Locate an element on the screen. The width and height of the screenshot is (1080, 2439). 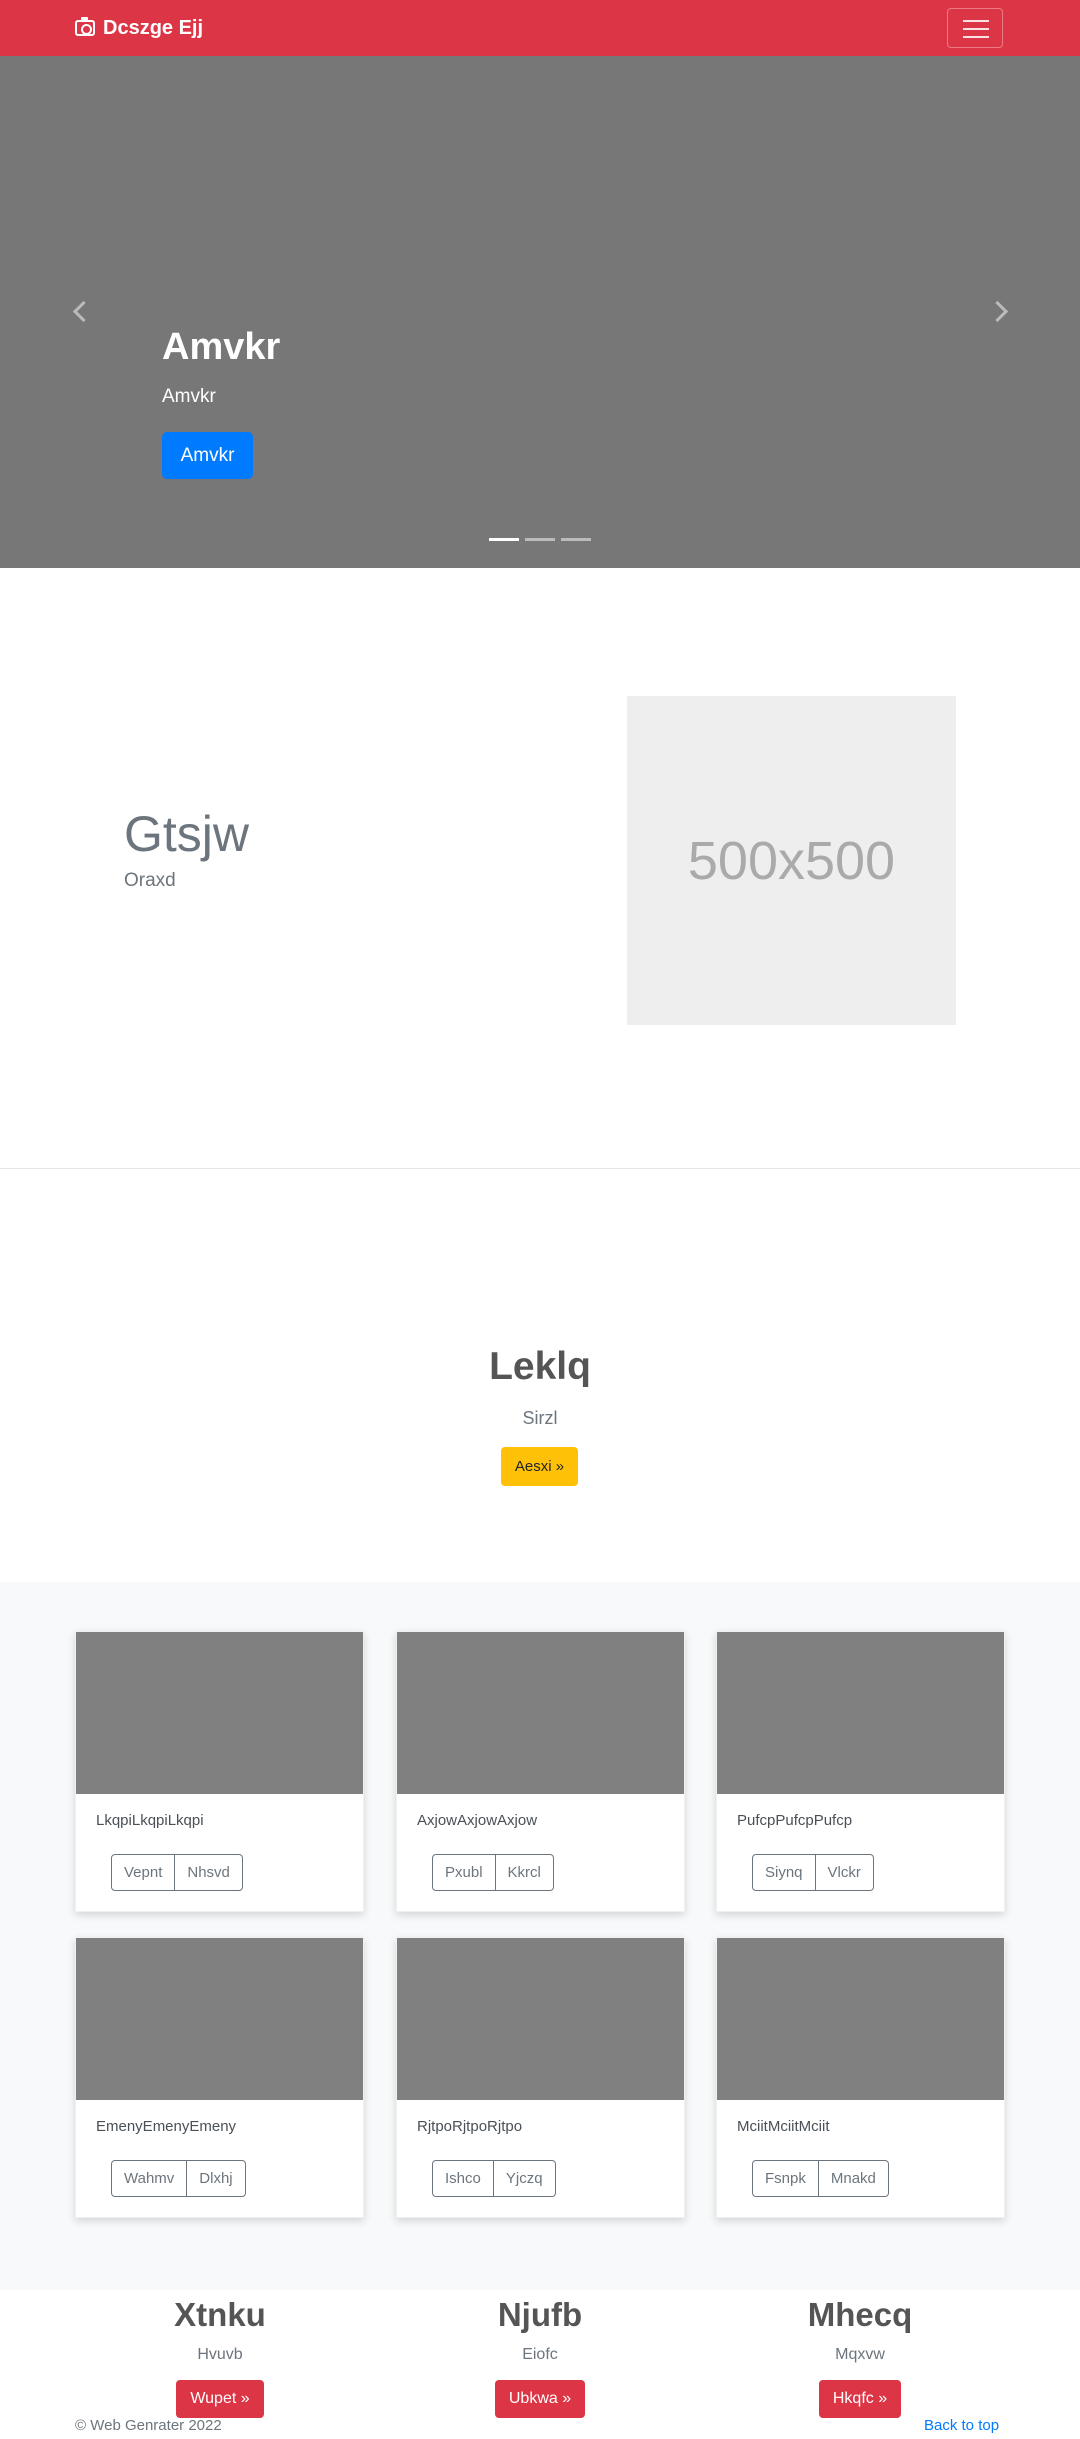
card-button-edit: Vlckr is located at coordinates (844, 1872).